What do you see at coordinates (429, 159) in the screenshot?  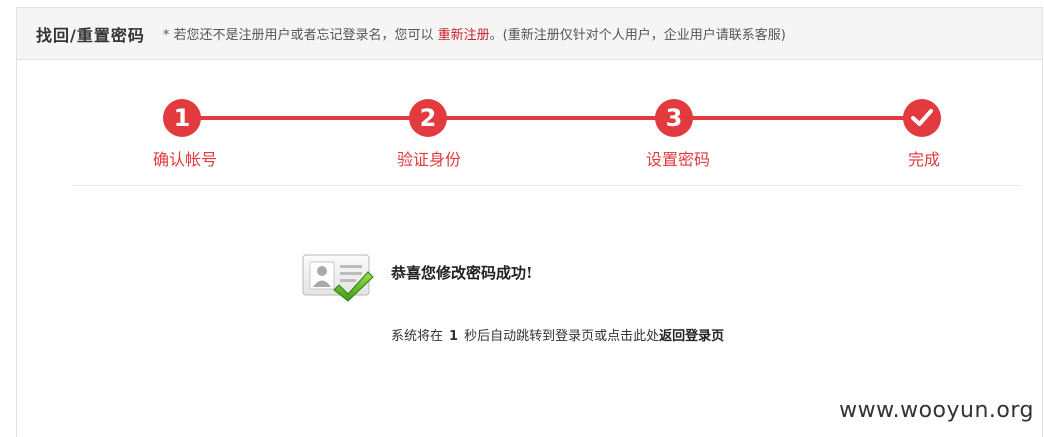 I see `step-2-label: 验证身份` at bounding box center [429, 159].